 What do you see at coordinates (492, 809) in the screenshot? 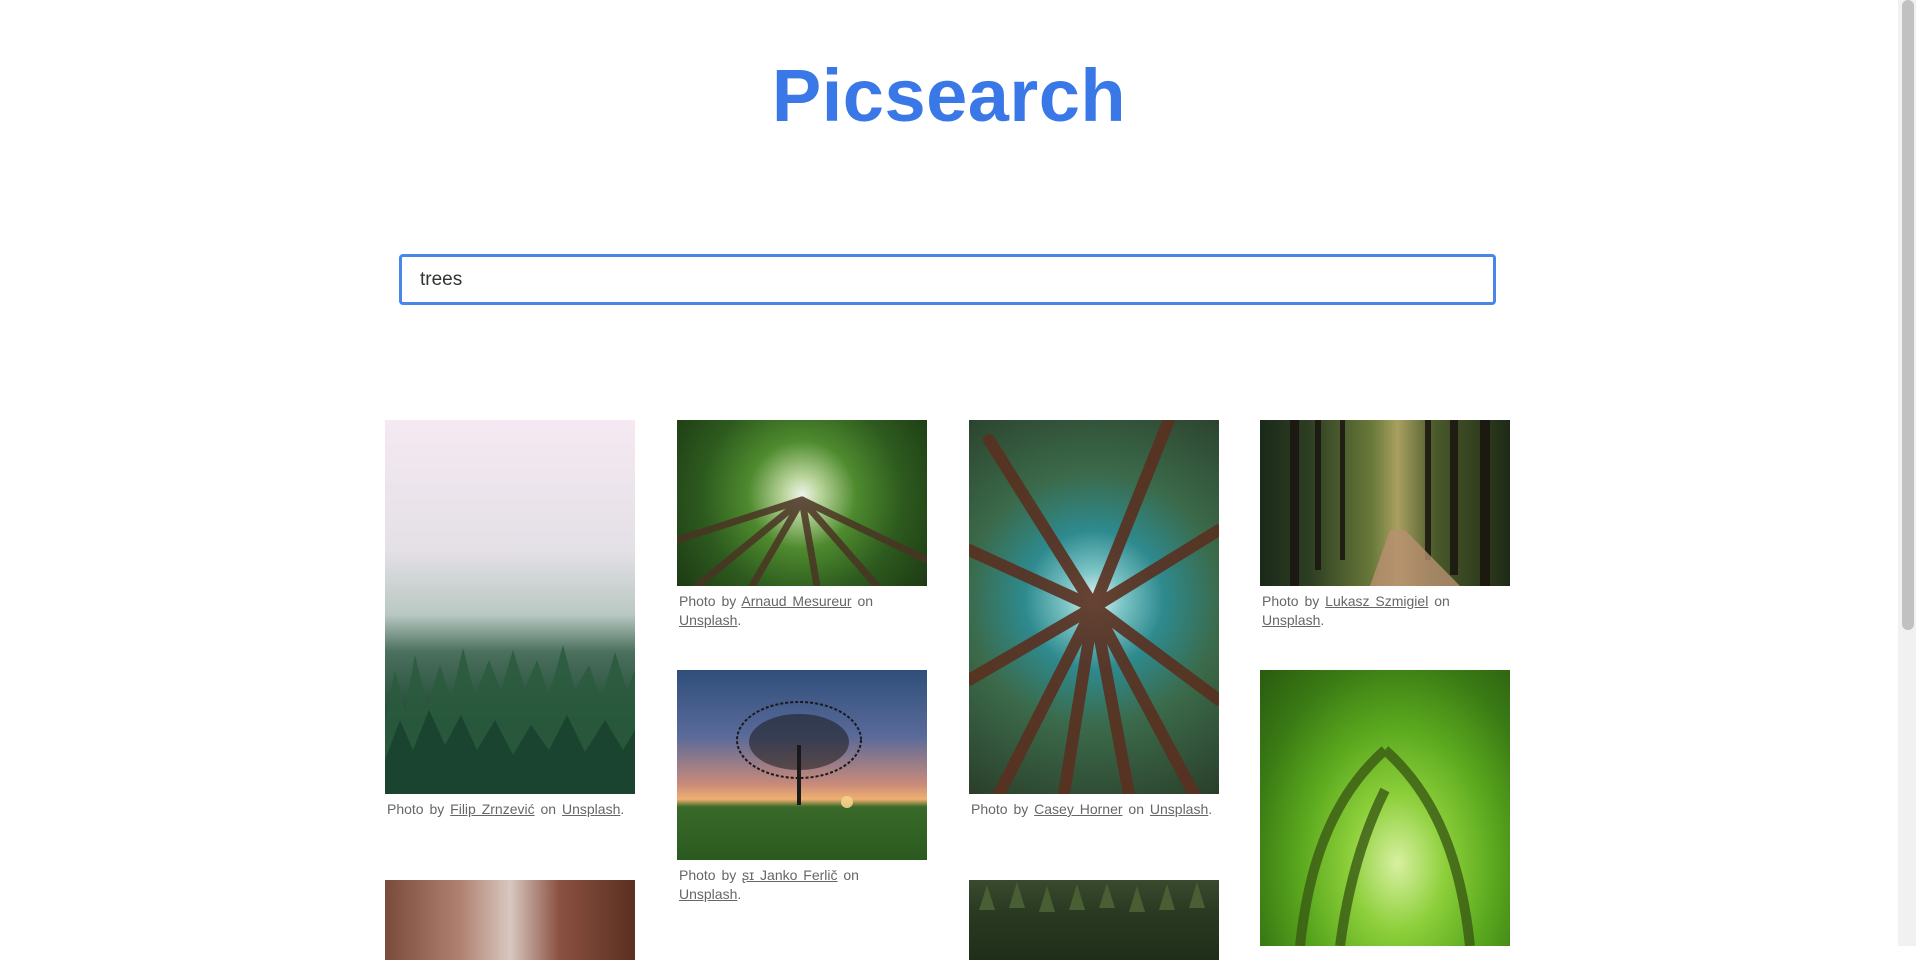
I see `author-link: Filip Zrnzević` at bounding box center [492, 809].